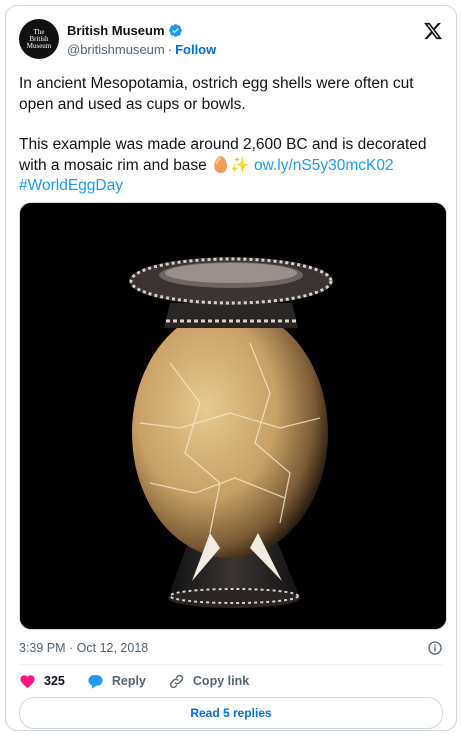 This screenshot has width=462, height=736. I want to click on reply-button: Reply, so click(116, 681).